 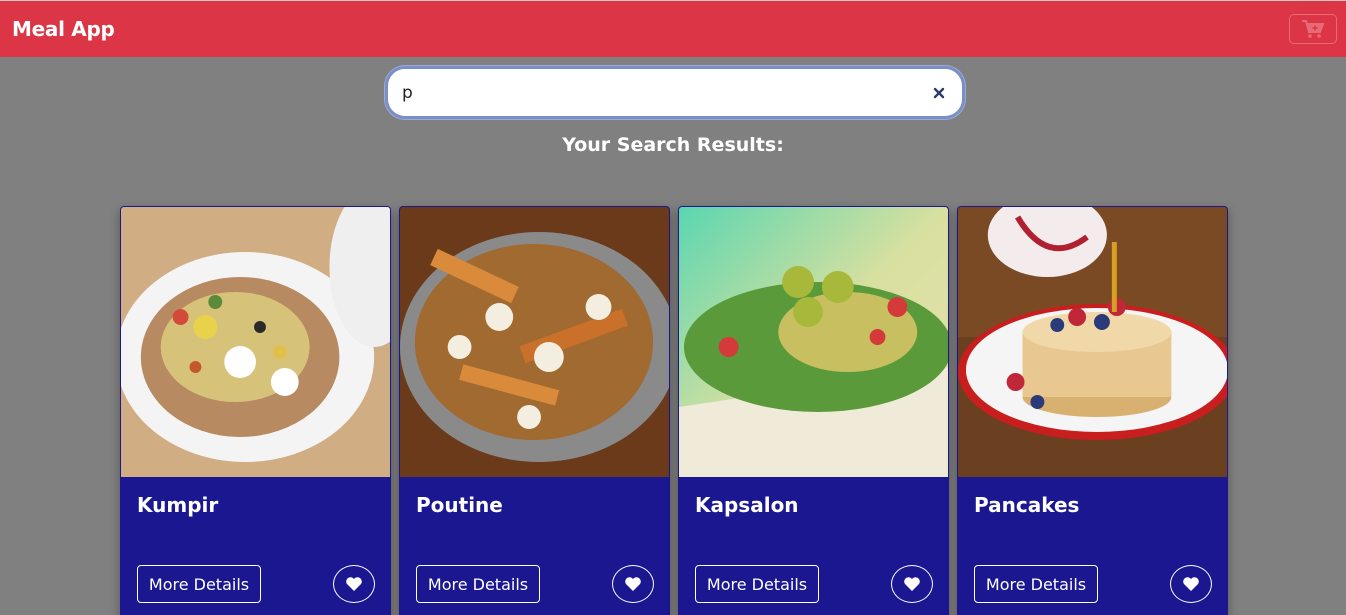 I want to click on cart-button, so click(x=1313, y=29).